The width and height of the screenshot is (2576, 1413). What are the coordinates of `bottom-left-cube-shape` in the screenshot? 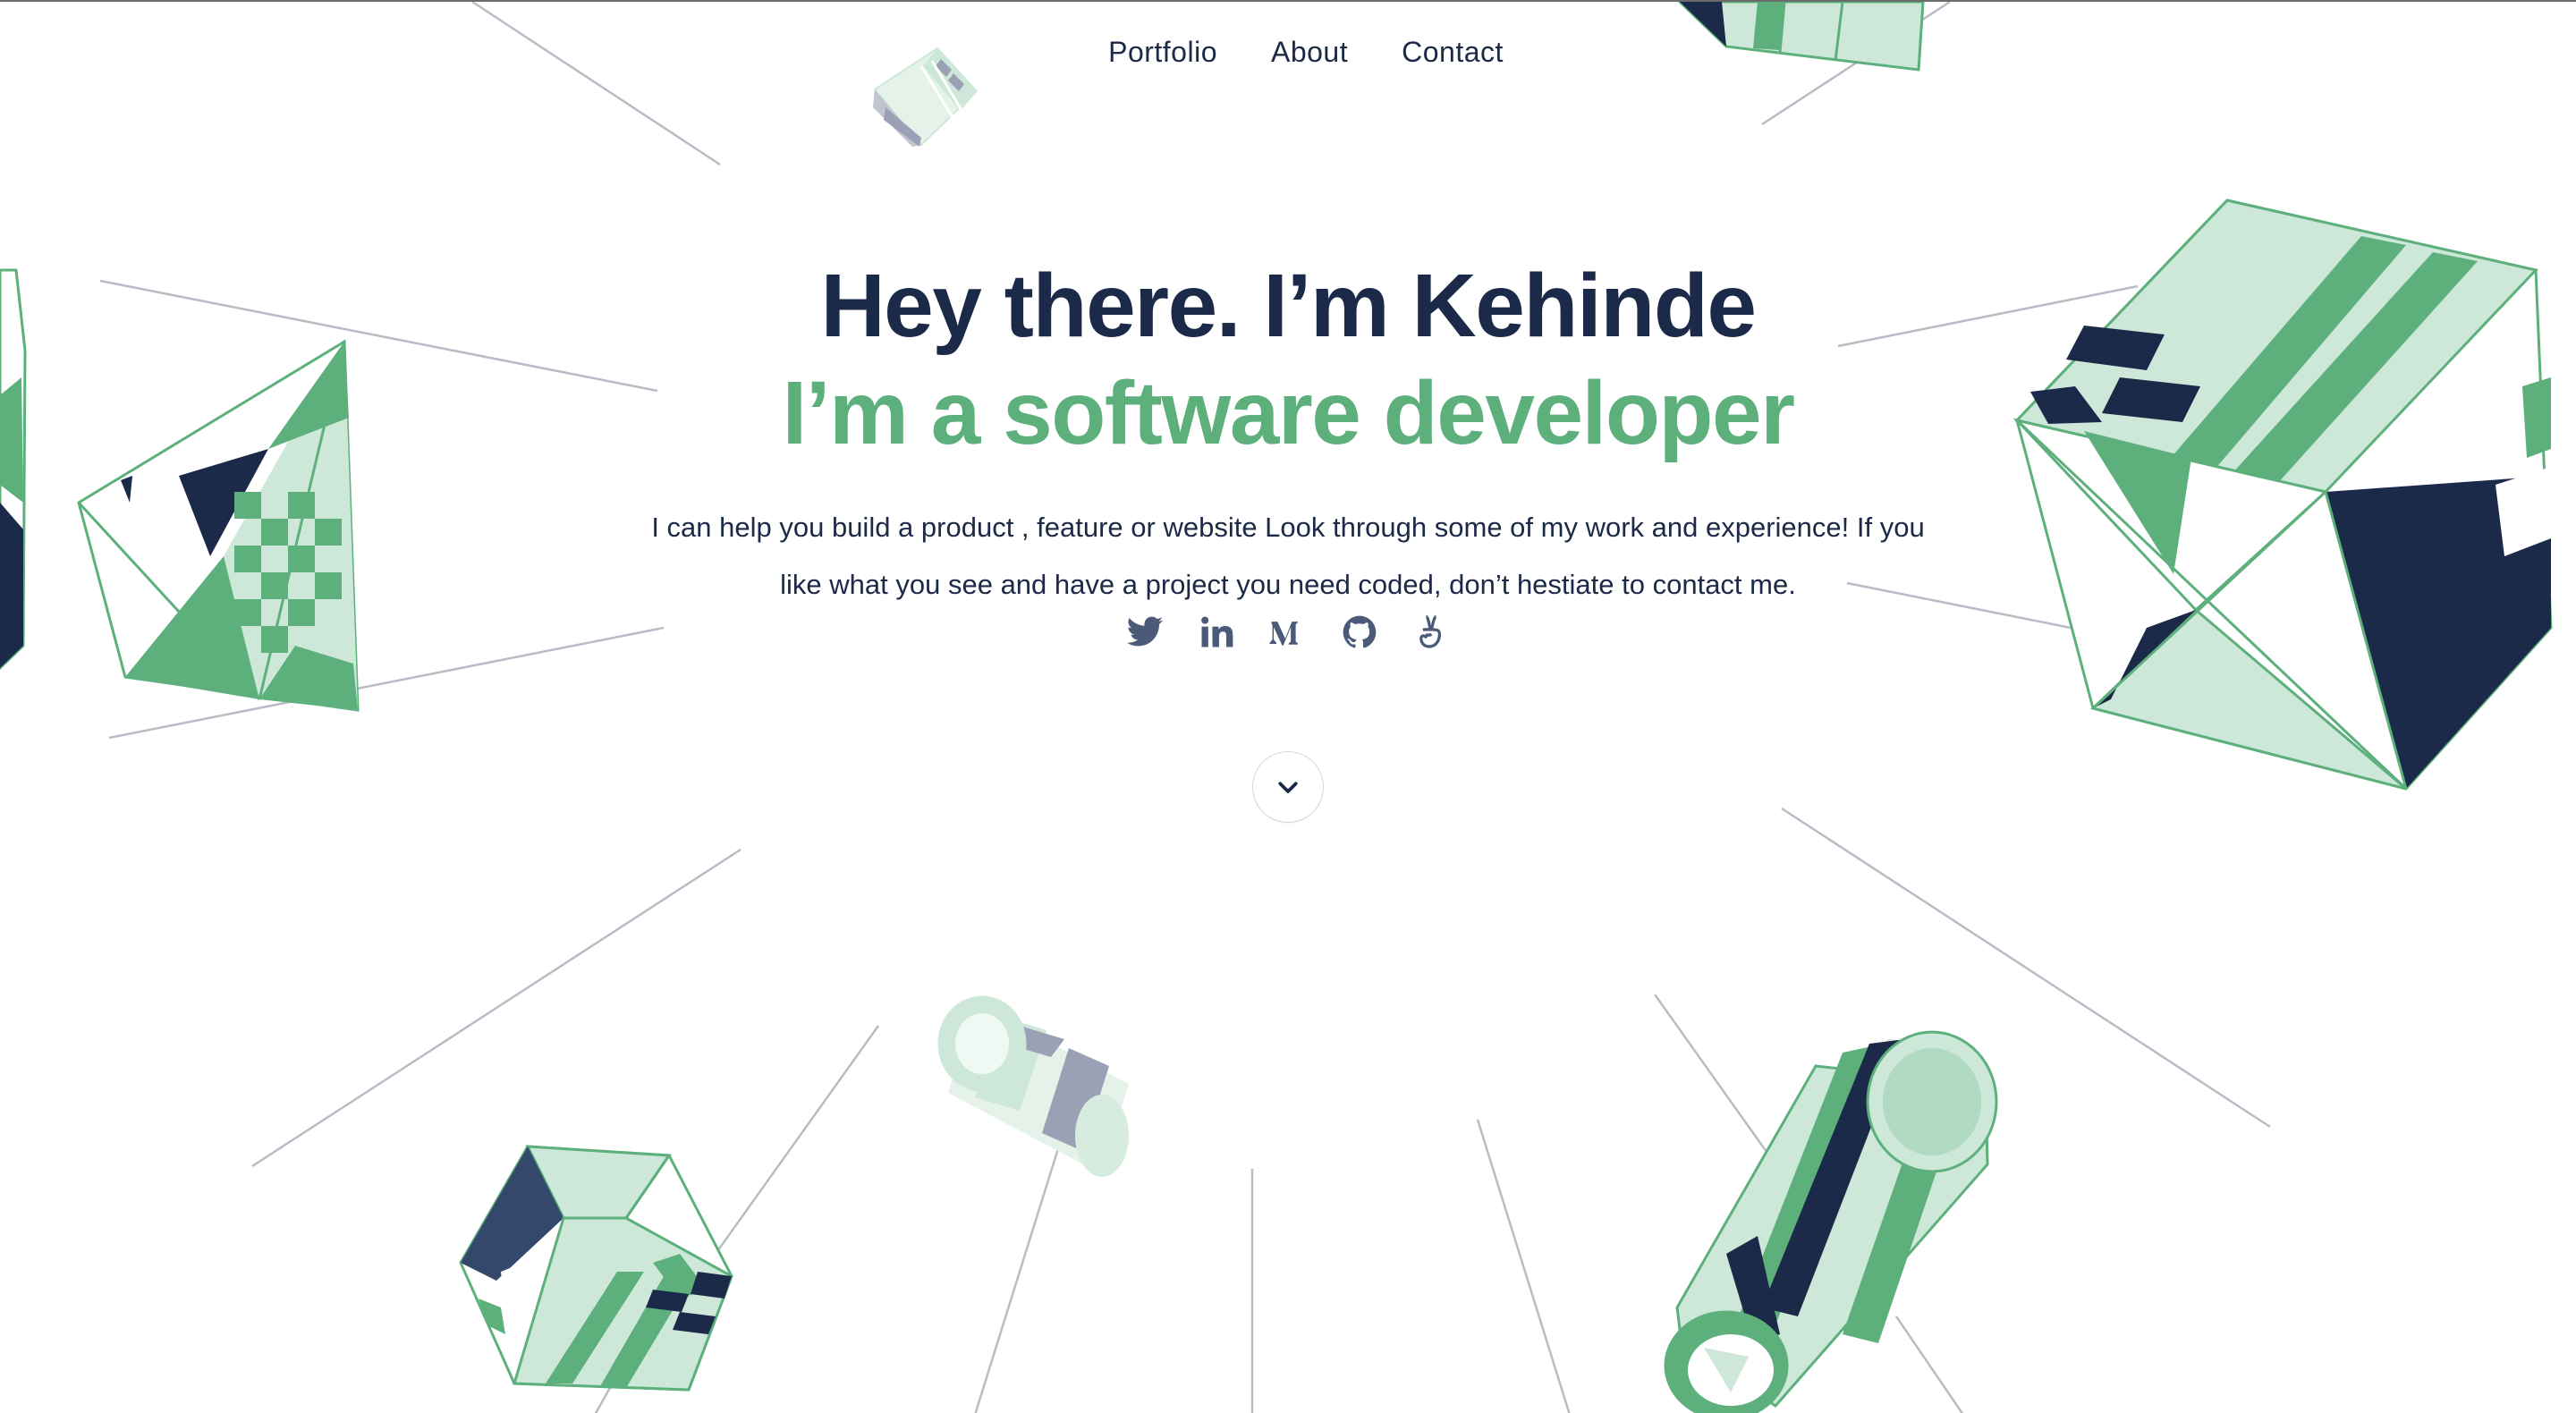 It's located at (596, 1268).